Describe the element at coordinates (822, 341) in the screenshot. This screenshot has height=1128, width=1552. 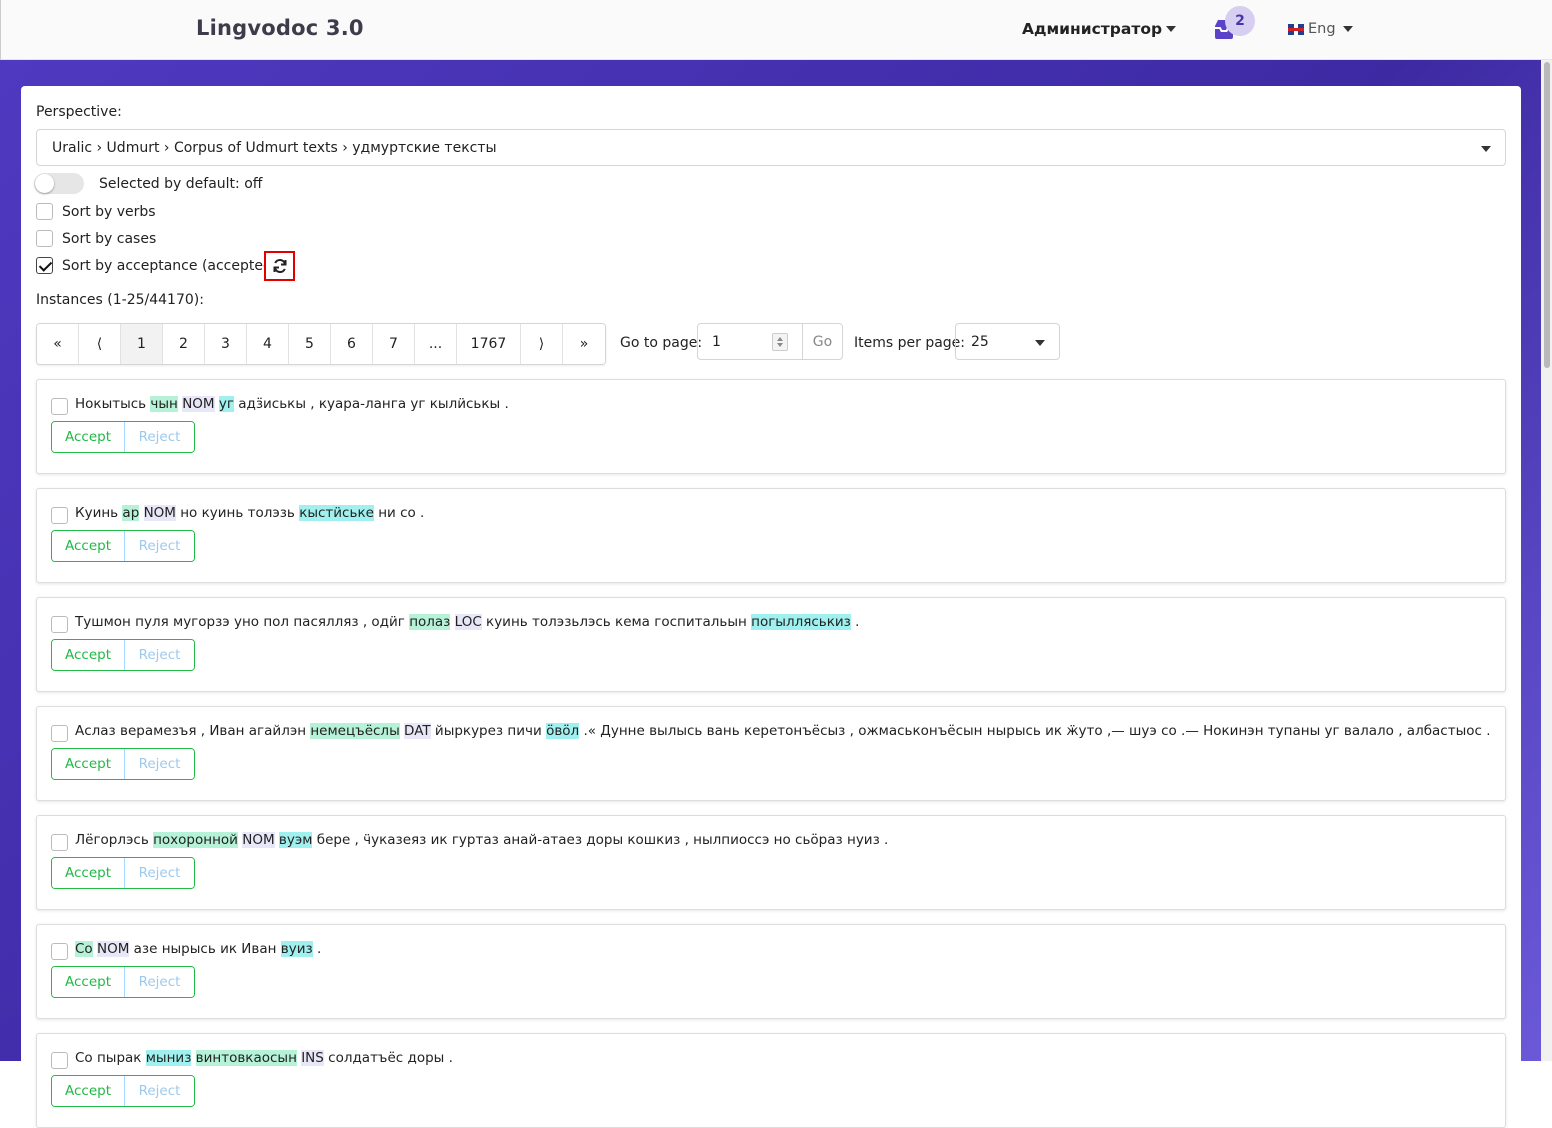
I see `go-button: Go` at that location.